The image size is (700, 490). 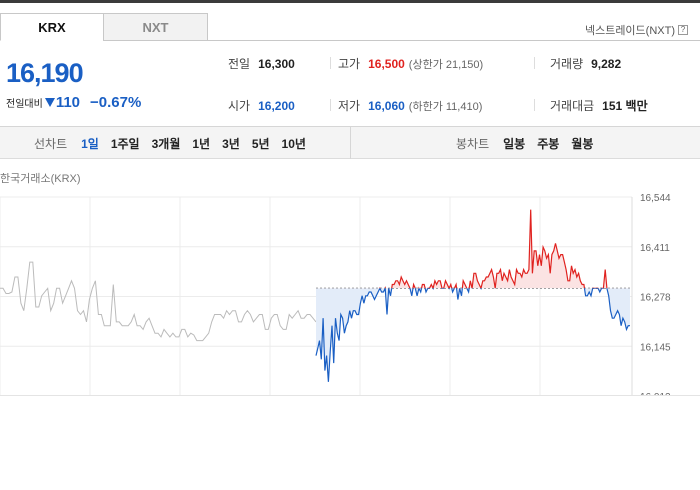 I want to click on stat-prev-close: 전일 16,300, so click(x=261, y=63).